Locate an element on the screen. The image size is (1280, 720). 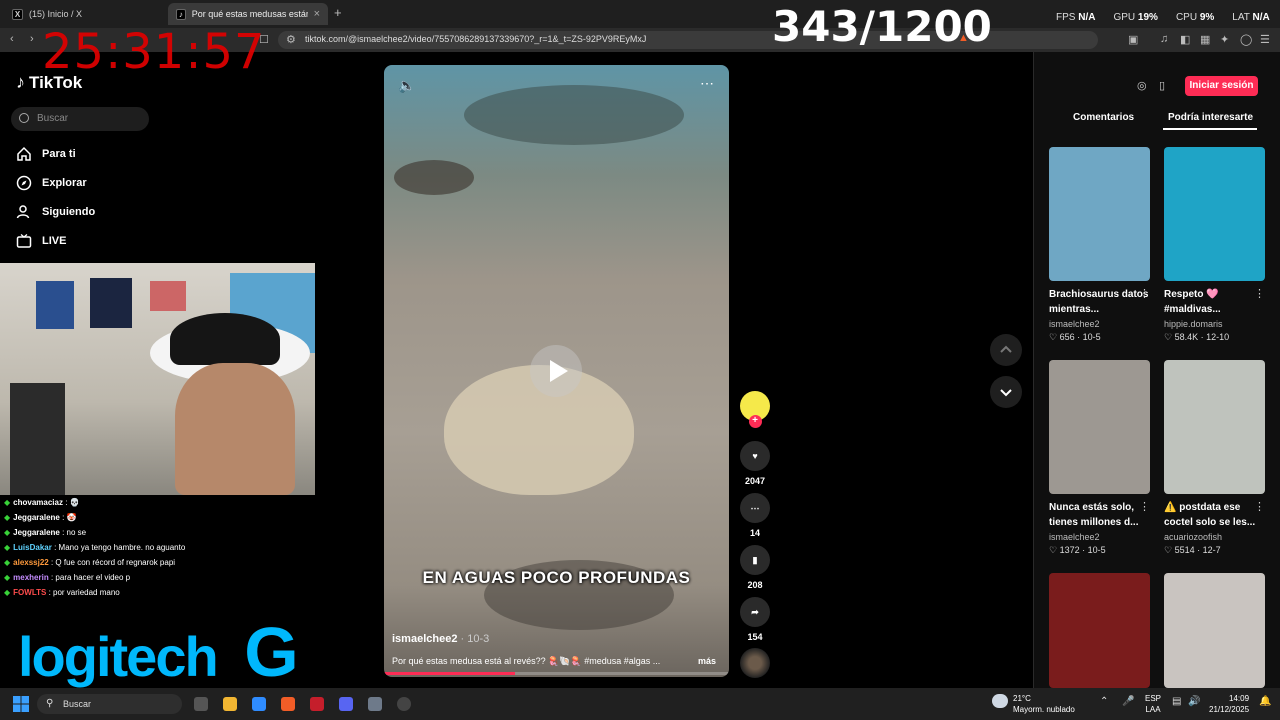
brave-browser-icon is located at coordinates (288, 704).